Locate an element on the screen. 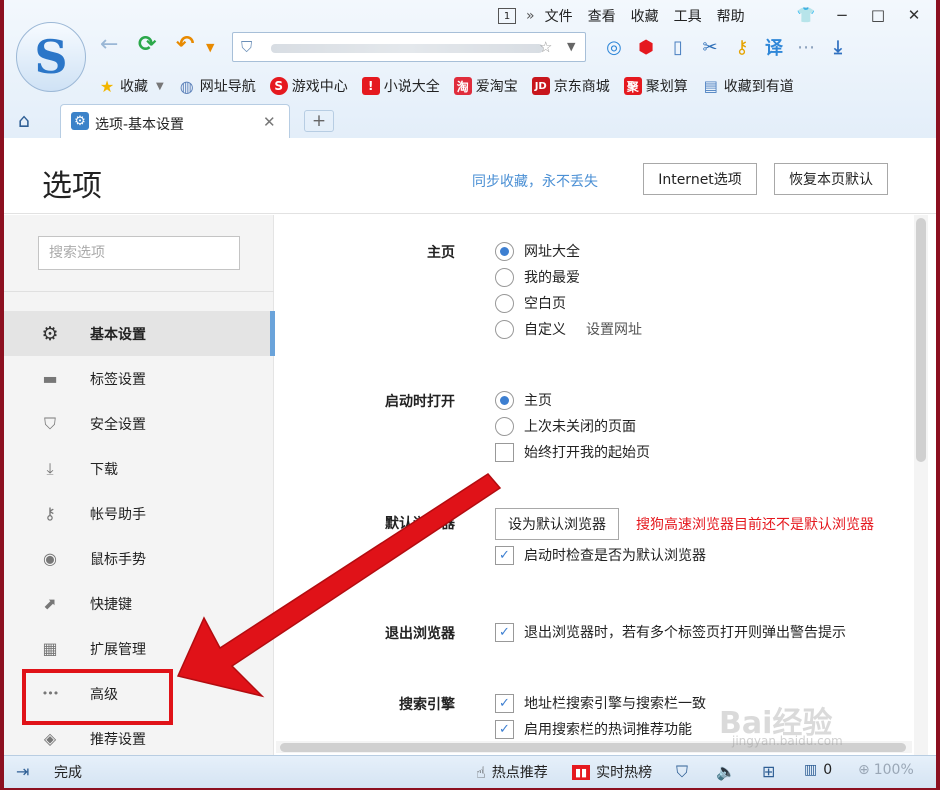  extension-grid-icon: ▦ is located at coordinates (50, 648).